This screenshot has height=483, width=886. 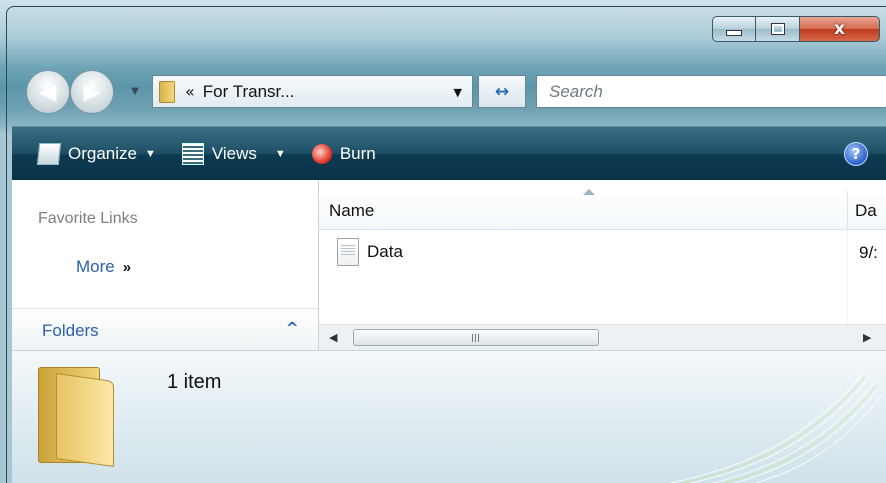 What do you see at coordinates (868, 252) in the screenshot?
I see `file-date: 9/:` at bounding box center [868, 252].